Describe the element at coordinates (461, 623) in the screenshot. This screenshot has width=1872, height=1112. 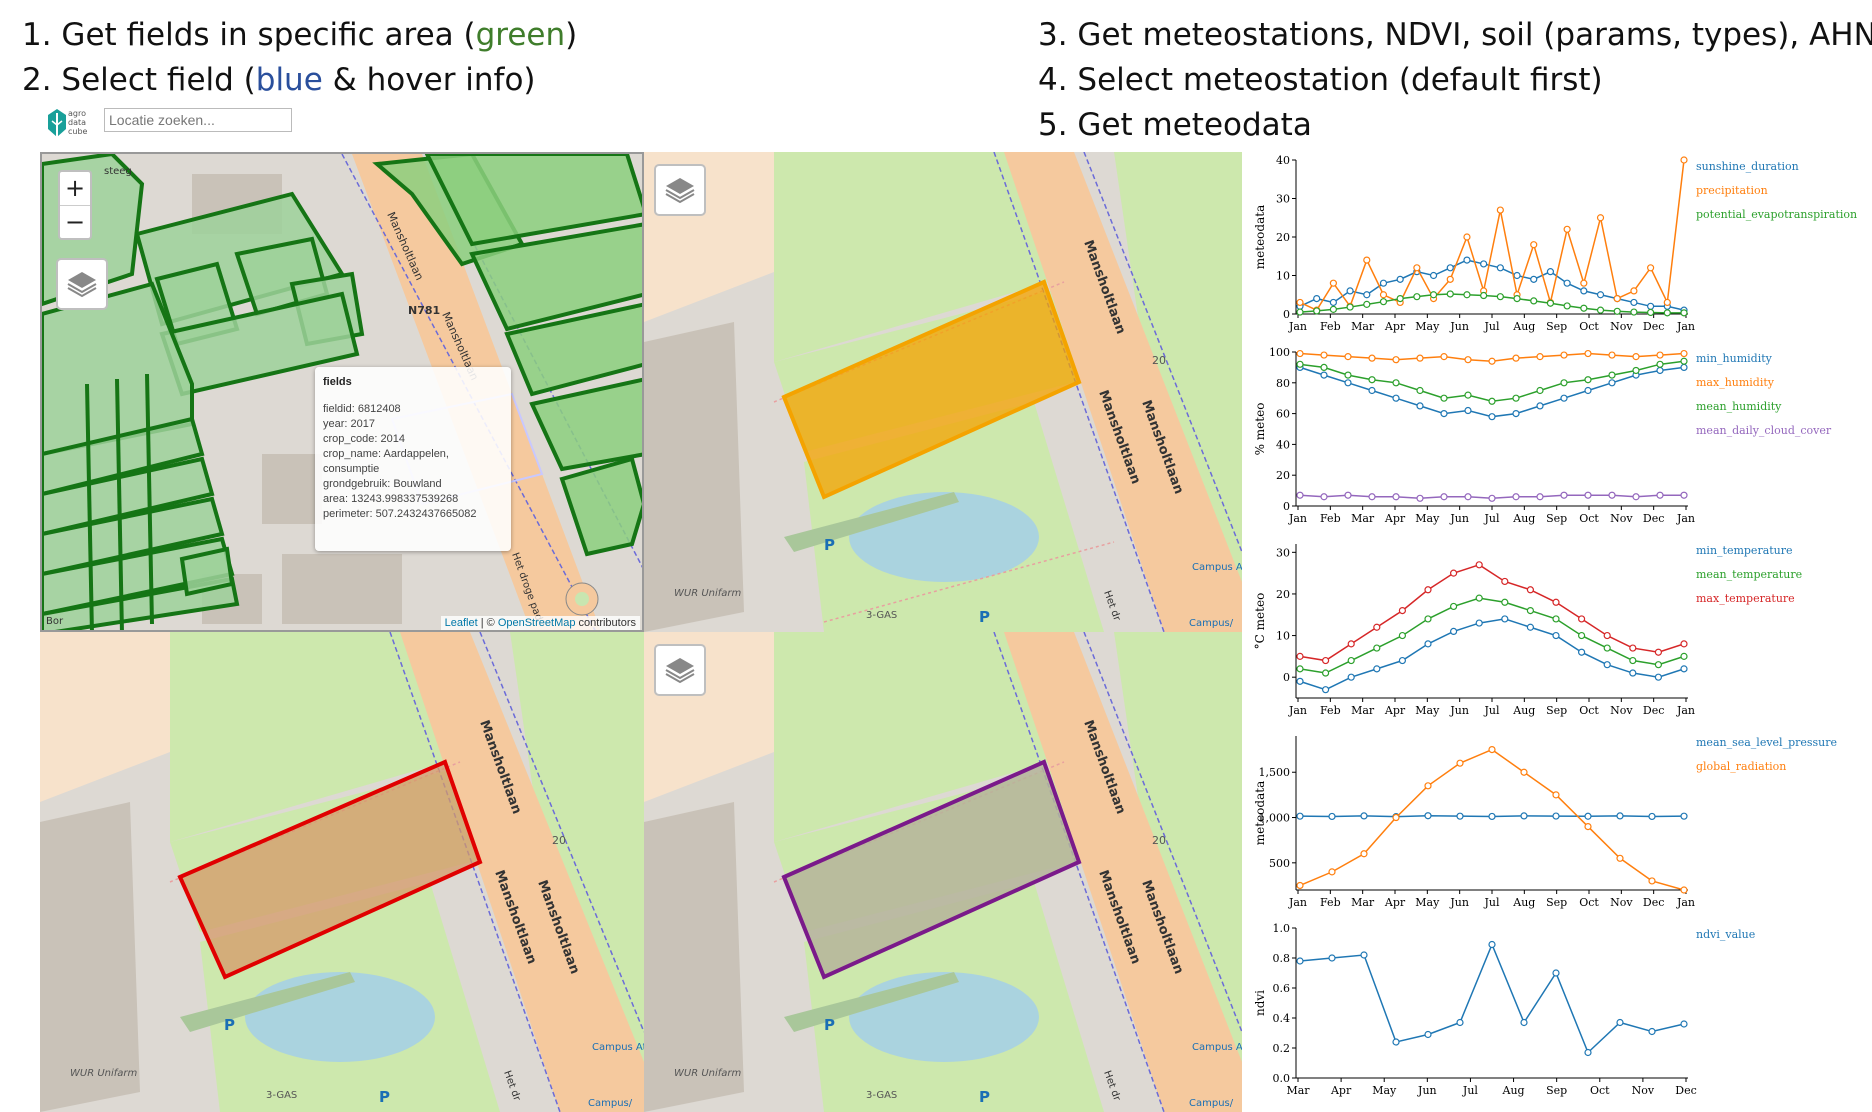
I see `leaflet-link: Leaflet` at that location.